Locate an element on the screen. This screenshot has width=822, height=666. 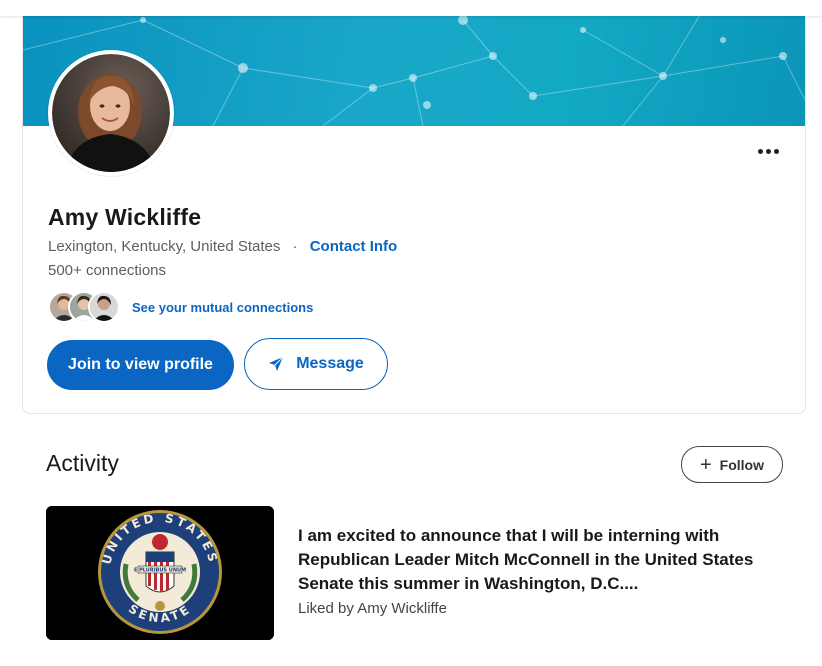
join-to-view-profile-button: Join to view profile is located at coordinates (140, 365).